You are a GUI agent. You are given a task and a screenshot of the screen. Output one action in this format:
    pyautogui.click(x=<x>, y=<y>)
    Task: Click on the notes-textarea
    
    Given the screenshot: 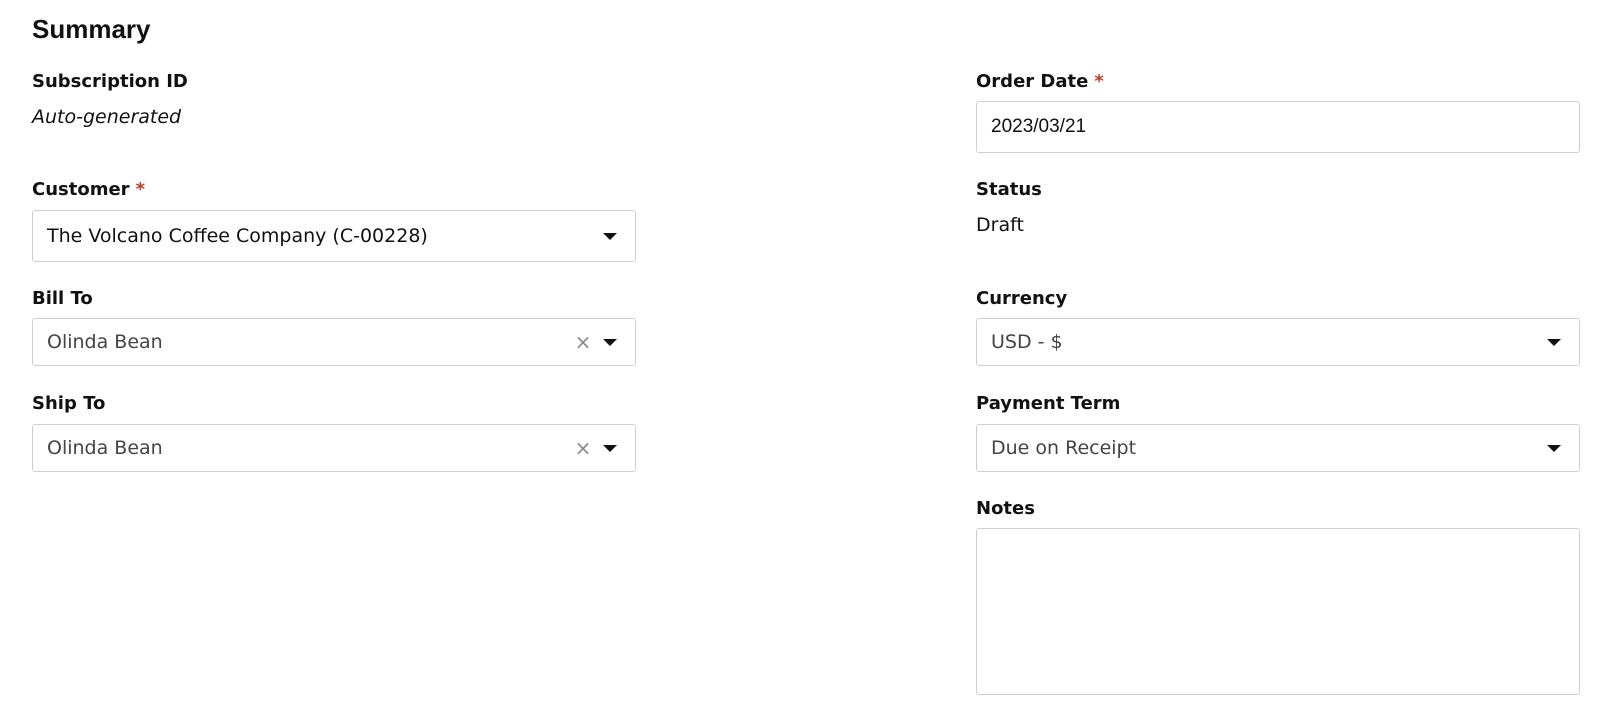 What is the action you would take?
    pyautogui.click(x=1278, y=611)
    